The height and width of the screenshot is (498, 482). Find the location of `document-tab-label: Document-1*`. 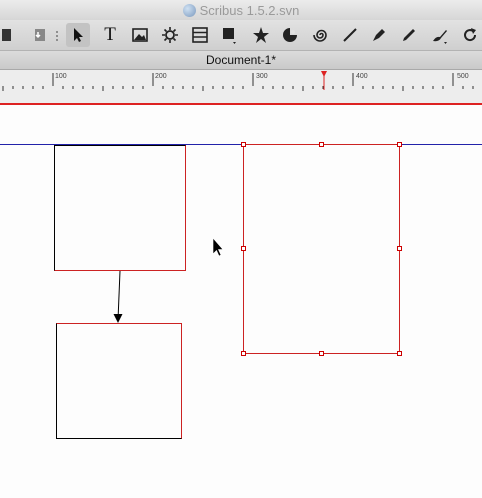

document-tab-label: Document-1* is located at coordinates (241, 60).